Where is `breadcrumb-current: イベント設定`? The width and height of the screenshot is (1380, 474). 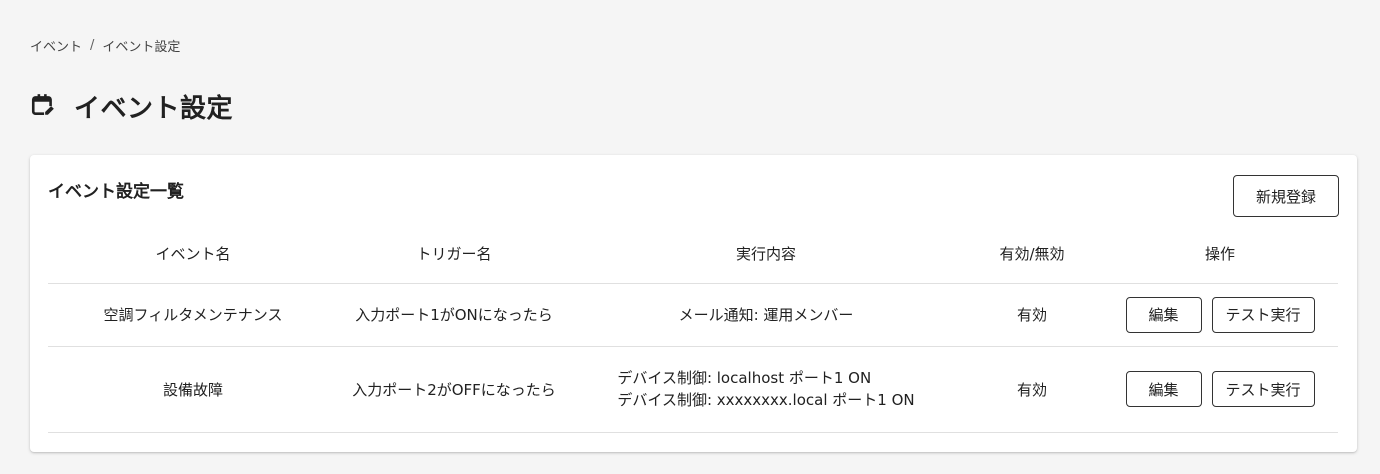 breadcrumb-current: イベント設定 is located at coordinates (141, 47).